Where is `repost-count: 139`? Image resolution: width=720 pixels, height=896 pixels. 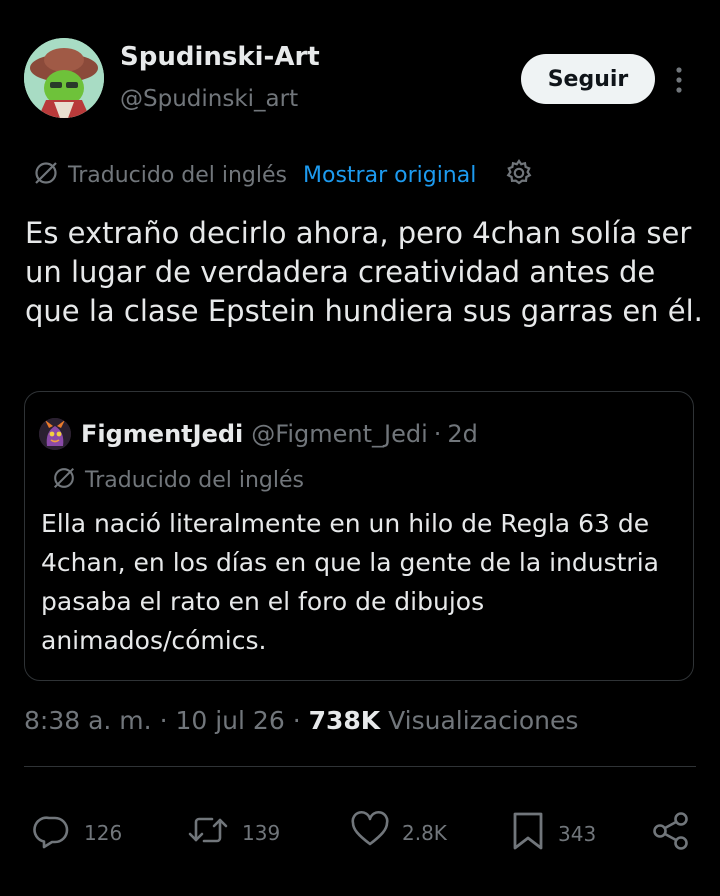 repost-count: 139 is located at coordinates (261, 832).